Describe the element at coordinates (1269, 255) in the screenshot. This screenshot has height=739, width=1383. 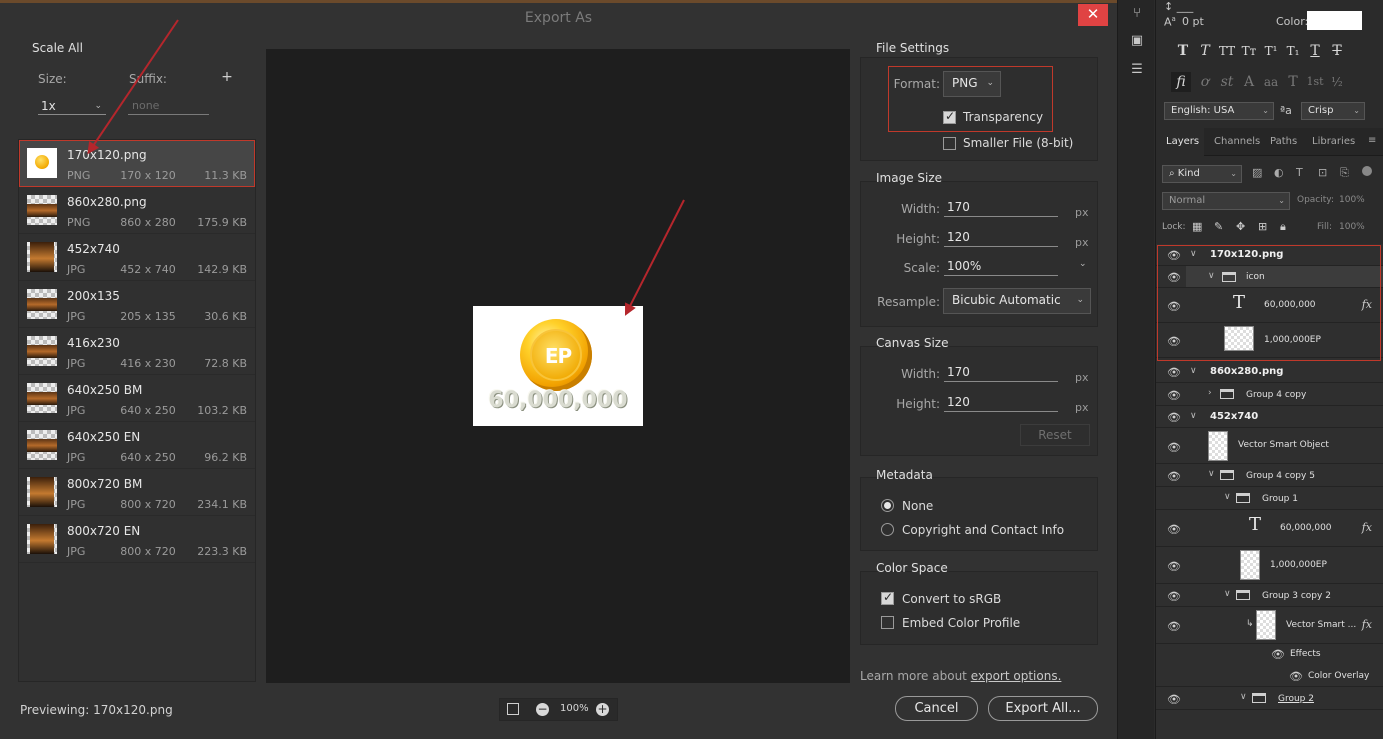
I see `layer-row: 👁︎ ∨ 170x120.png` at that location.